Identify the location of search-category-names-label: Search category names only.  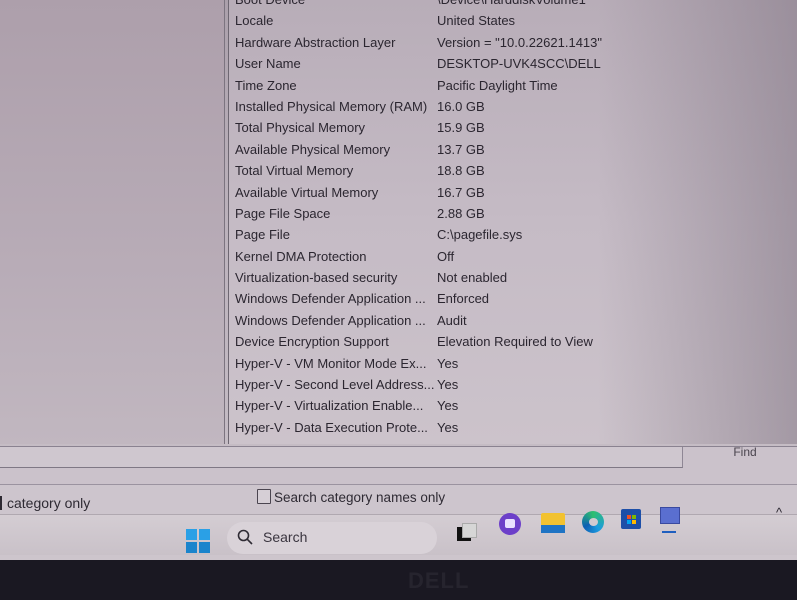
(360, 497).